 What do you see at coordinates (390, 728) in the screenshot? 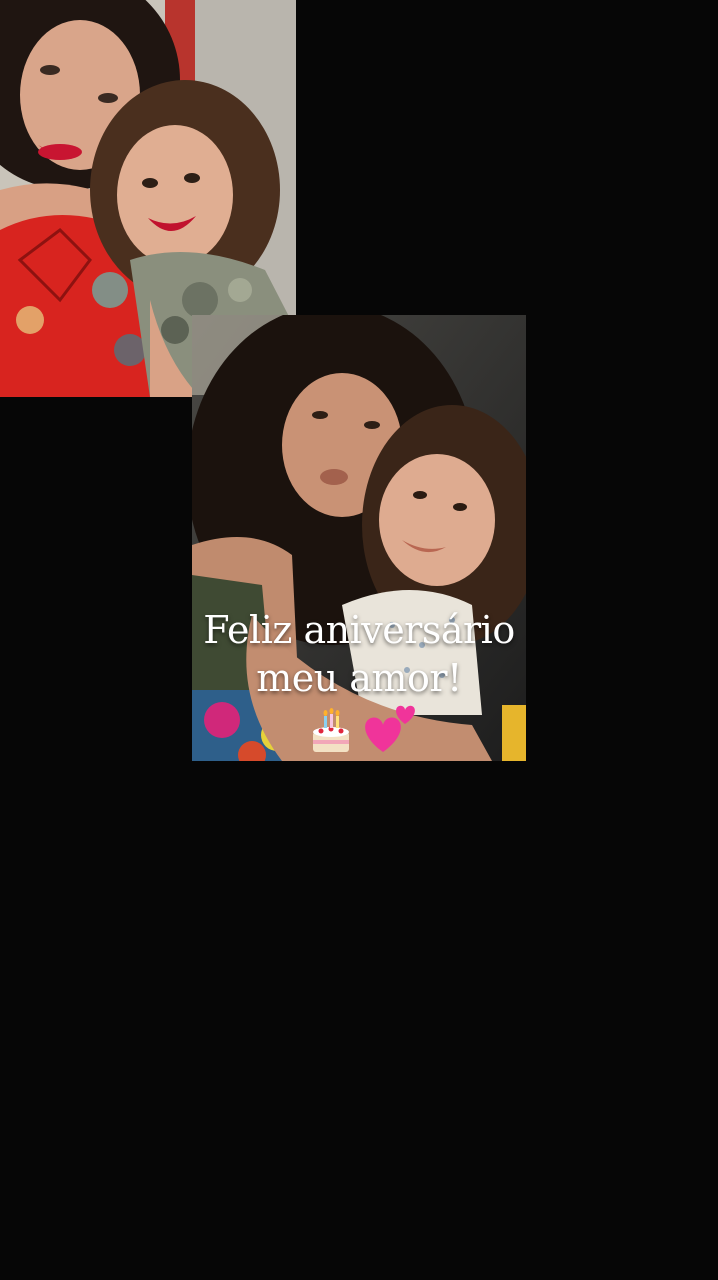
I see `two-hearts-icon` at bounding box center [390, 728].